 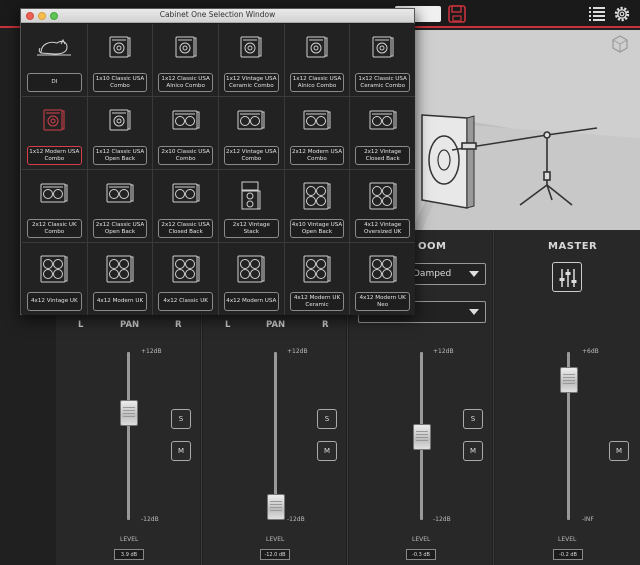 What do you see at coordinates (382, 82) in the screenshot?
I see `cabinet-label: 1x12 Classic USA Ceramic Combo` at bounding box center [382, 82].